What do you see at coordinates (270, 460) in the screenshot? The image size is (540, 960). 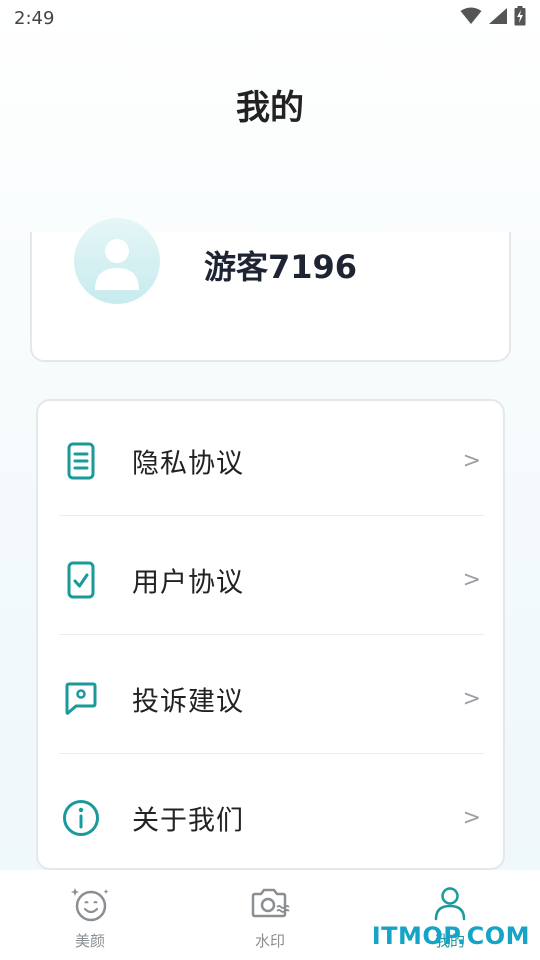 I see `menu-item-privacy-policy: 隐私协议 >` at bounding box center [270, 460].